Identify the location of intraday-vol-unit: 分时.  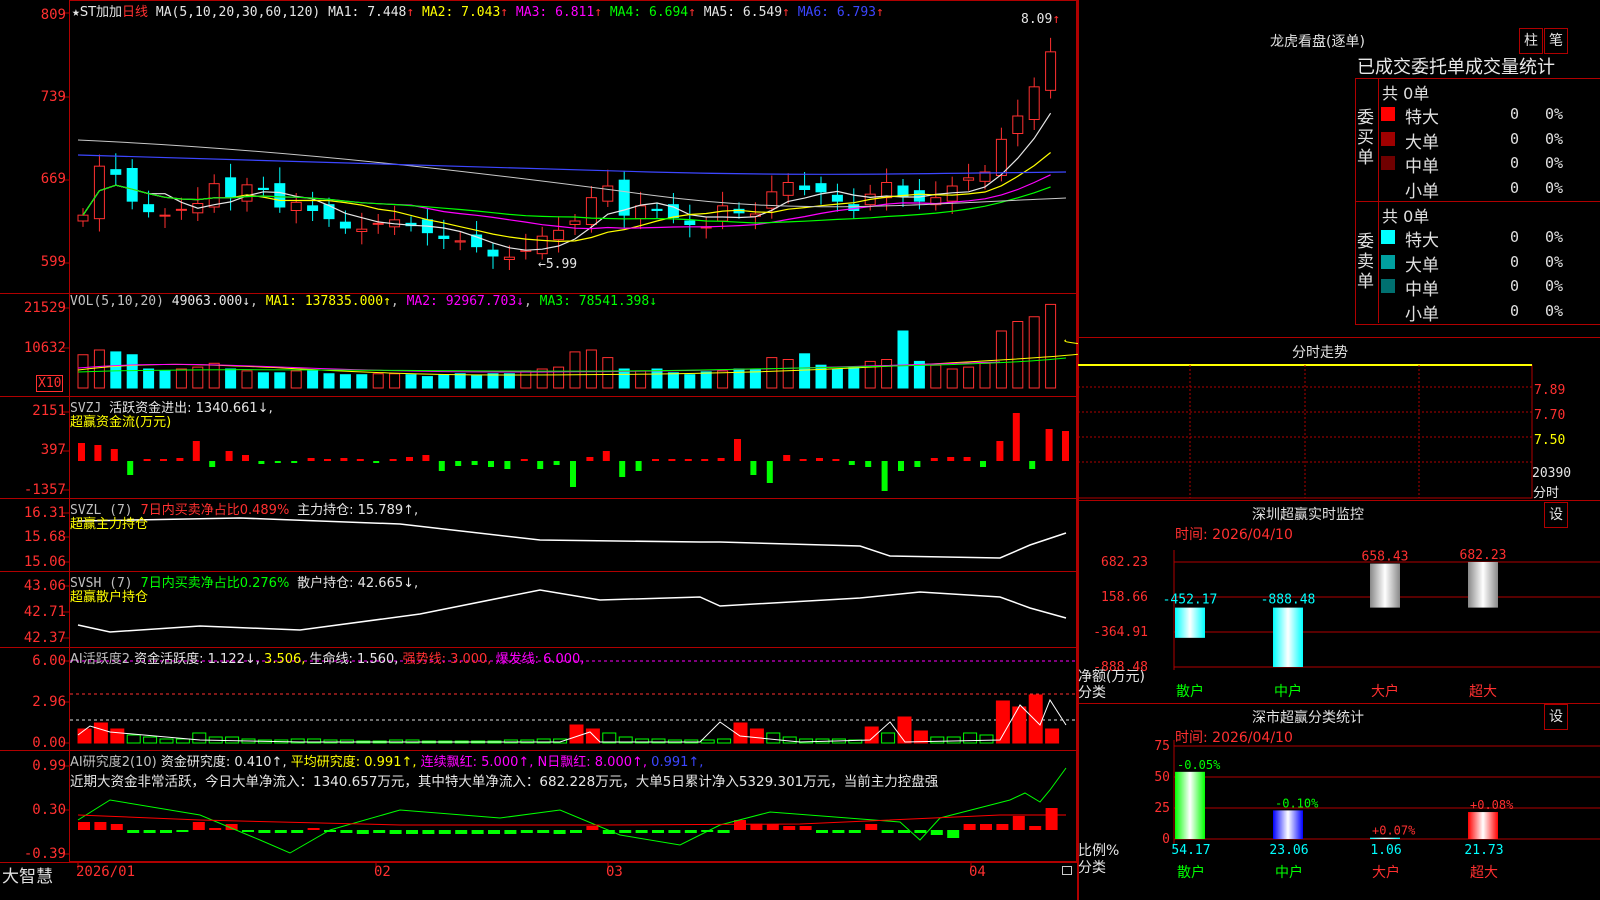
(1546, 493).